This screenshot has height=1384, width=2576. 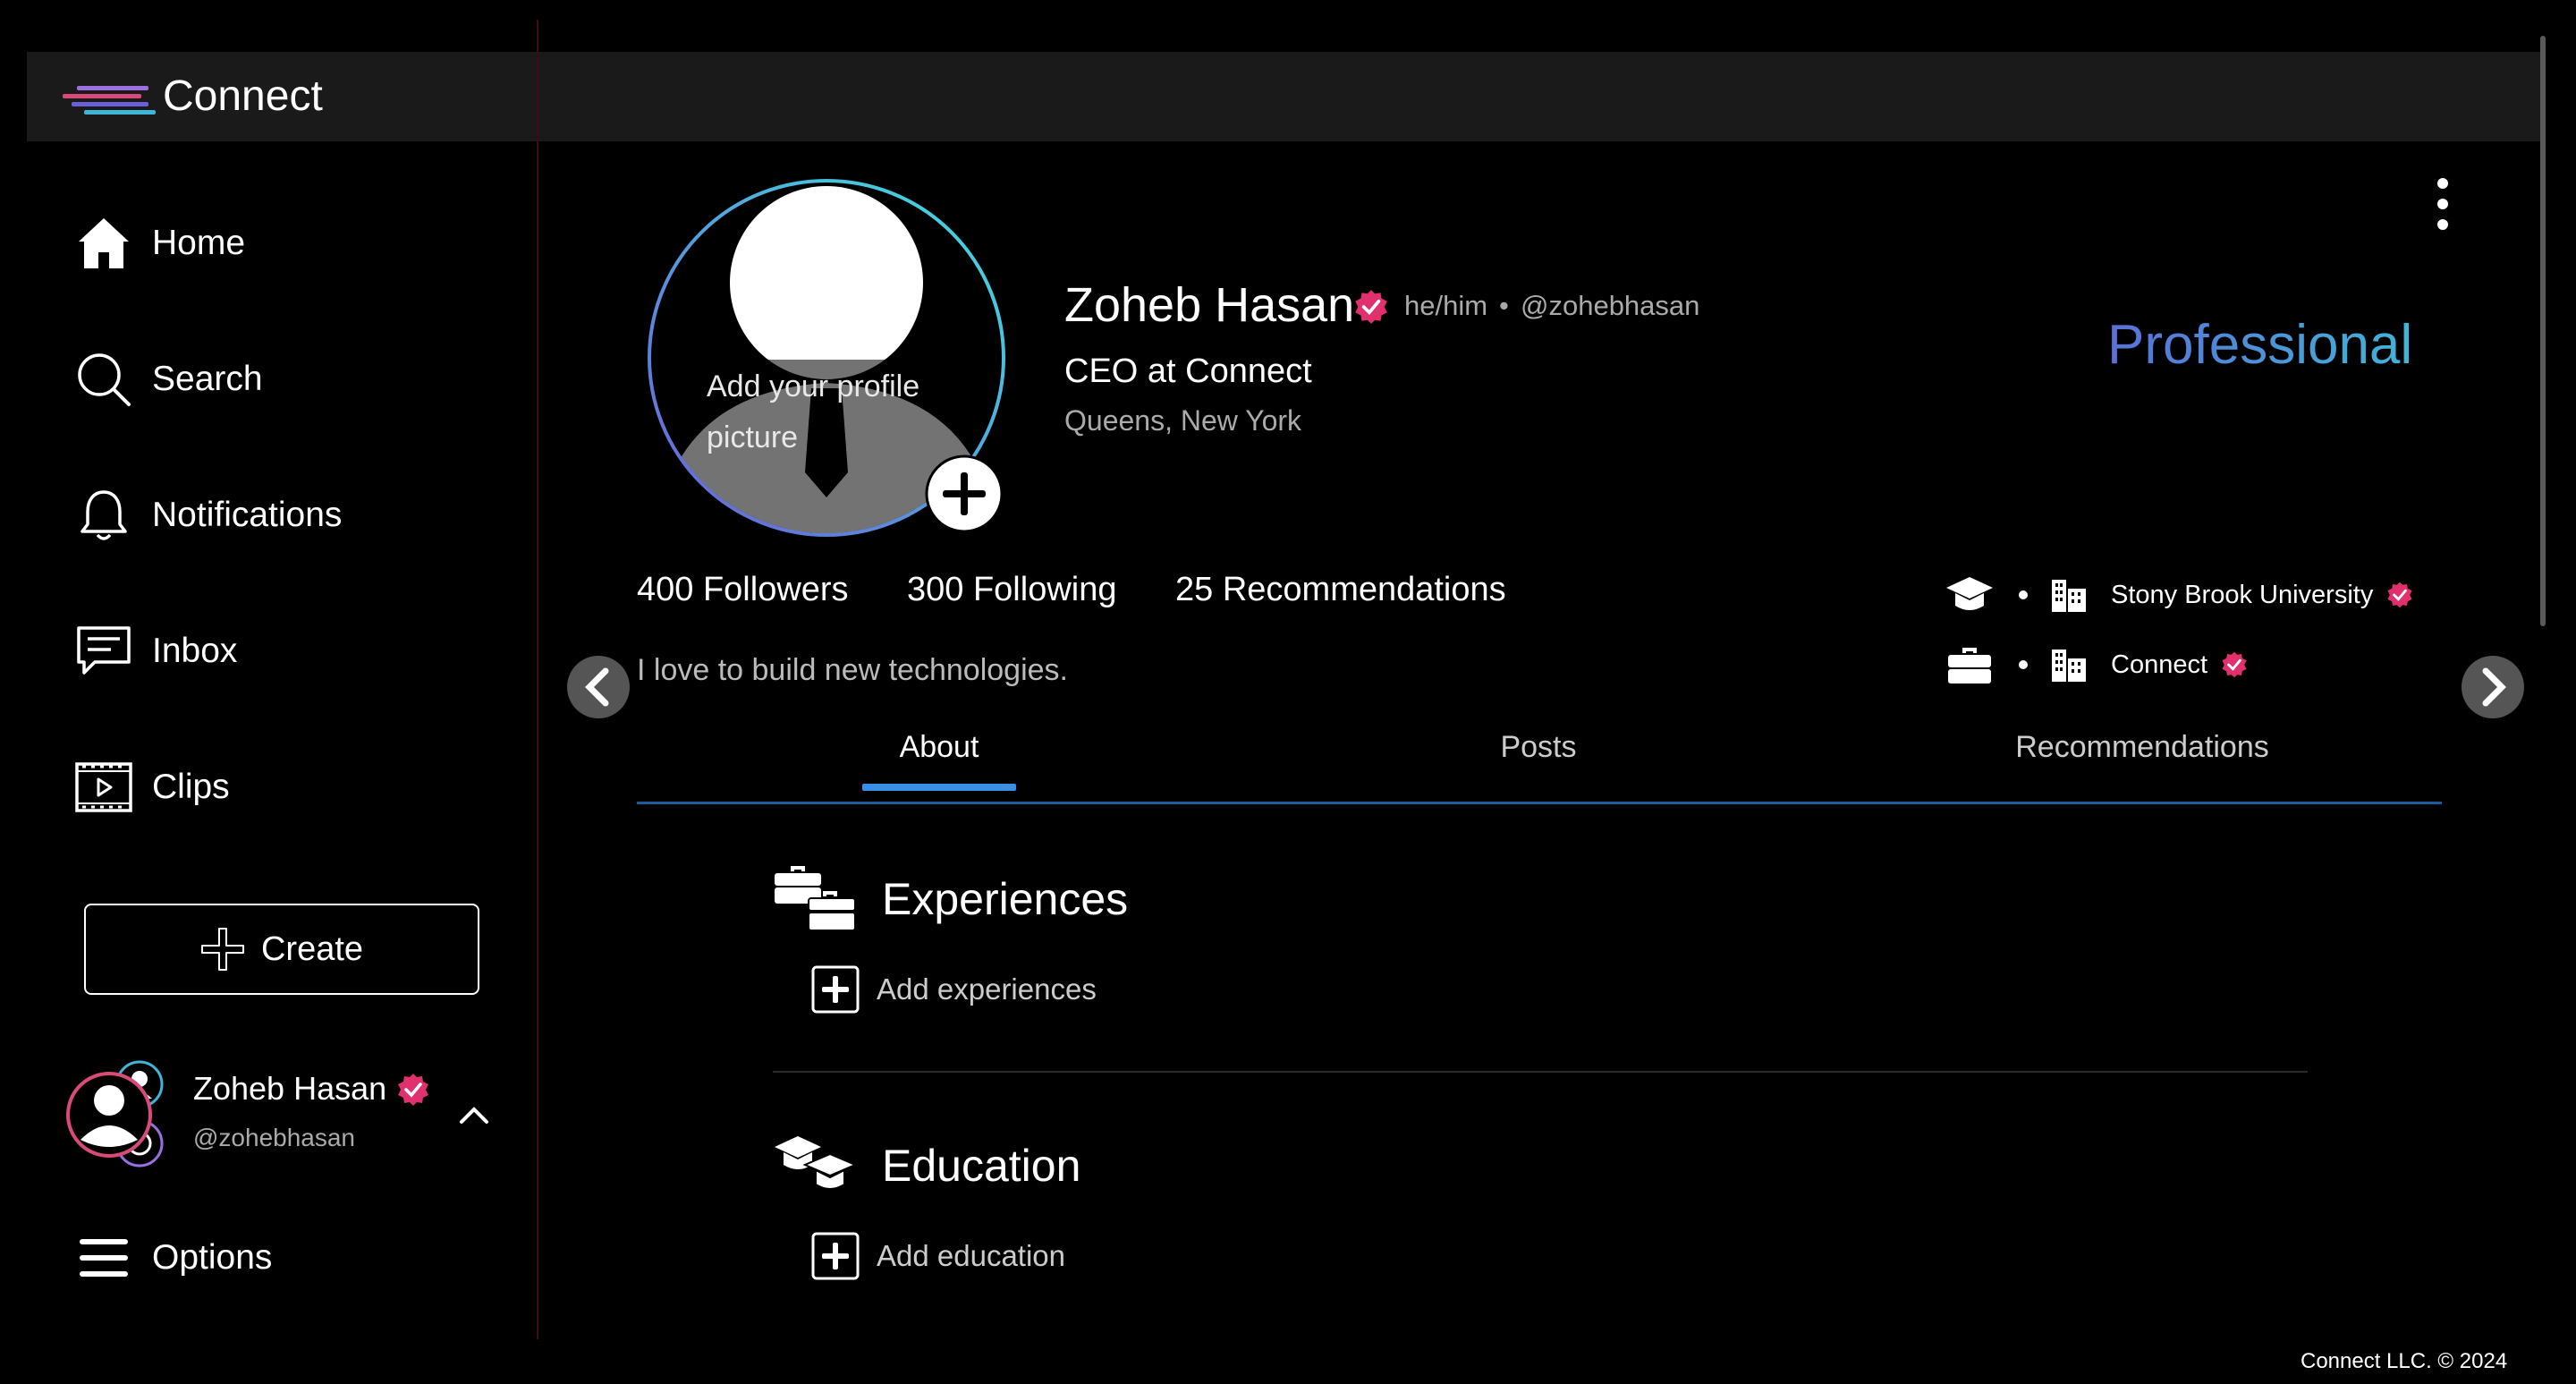 I want to click on add-education-button: Add education, so click(x=937, y=1256).